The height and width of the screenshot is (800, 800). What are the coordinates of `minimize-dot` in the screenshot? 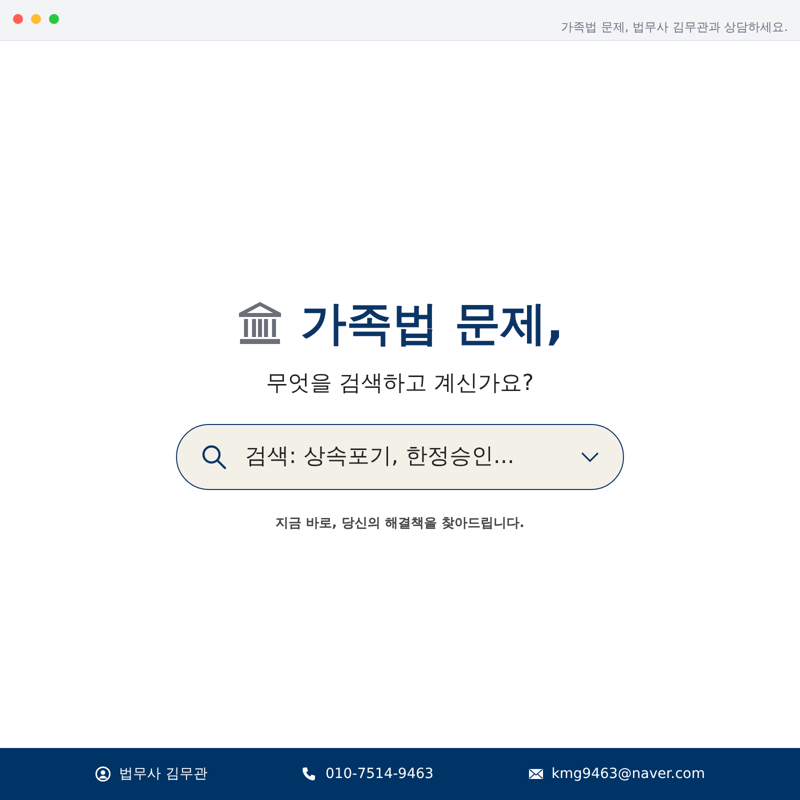 It's located at (36, 19).